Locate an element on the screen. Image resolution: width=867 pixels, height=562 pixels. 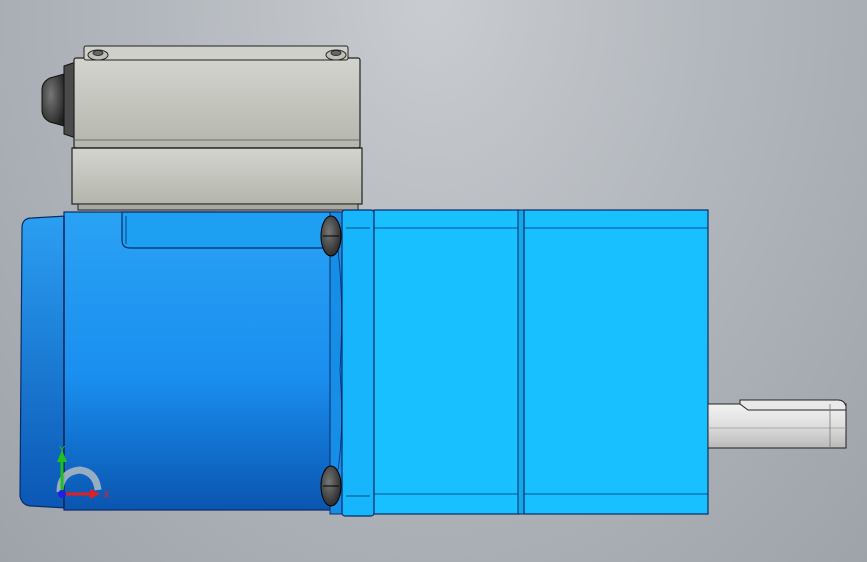
terminal-box is located at coordinates (202, 128).